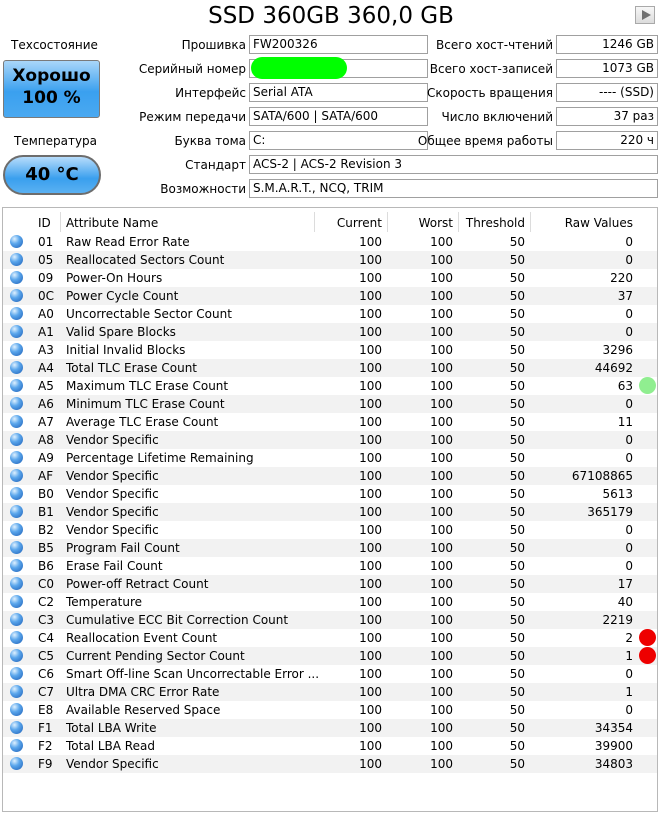  Describe the element at coordinates (330, 602) in the screenshot. I see `table-row: C2 Temperature 100 100 50 40` at that location.